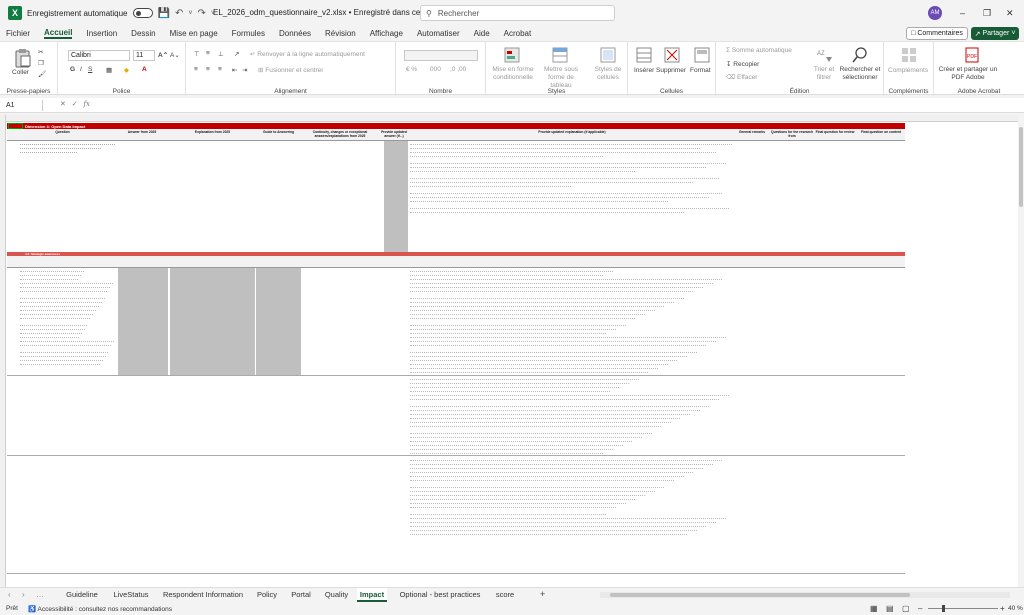 Image resolution: width=1024 pixels, height=615 pixels. I want to click on search-box: ⚲ Rechercher, so click(517, 13).